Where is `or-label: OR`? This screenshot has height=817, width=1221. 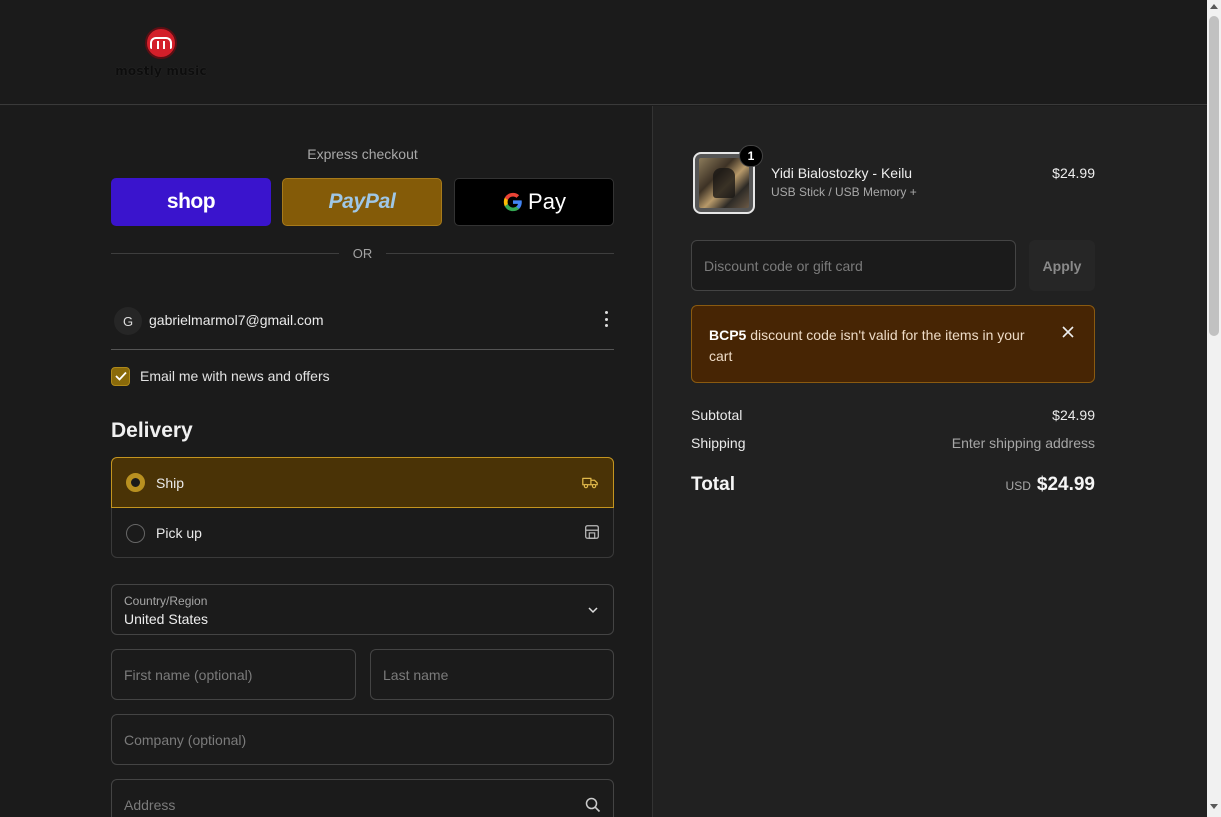
or-label: OR is located at coordinates (362, 253).